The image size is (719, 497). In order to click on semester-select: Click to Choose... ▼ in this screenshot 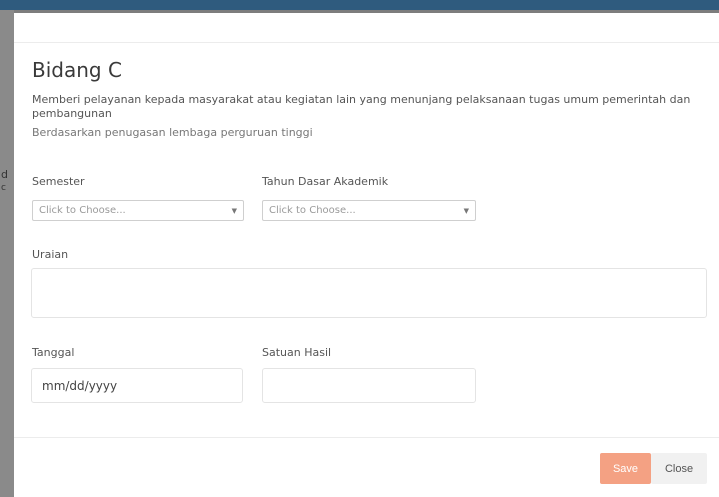, I will do `click(138, 210)`.